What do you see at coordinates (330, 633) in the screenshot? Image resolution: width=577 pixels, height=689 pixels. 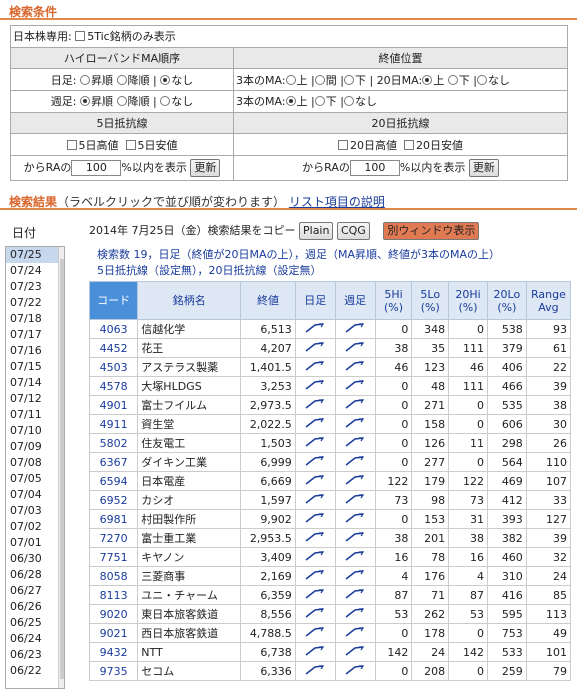 I see `table-row: 9021 西日本旅客鉄道 4,788.5 0 178 0 753 49` at bounding box center [330, 633].